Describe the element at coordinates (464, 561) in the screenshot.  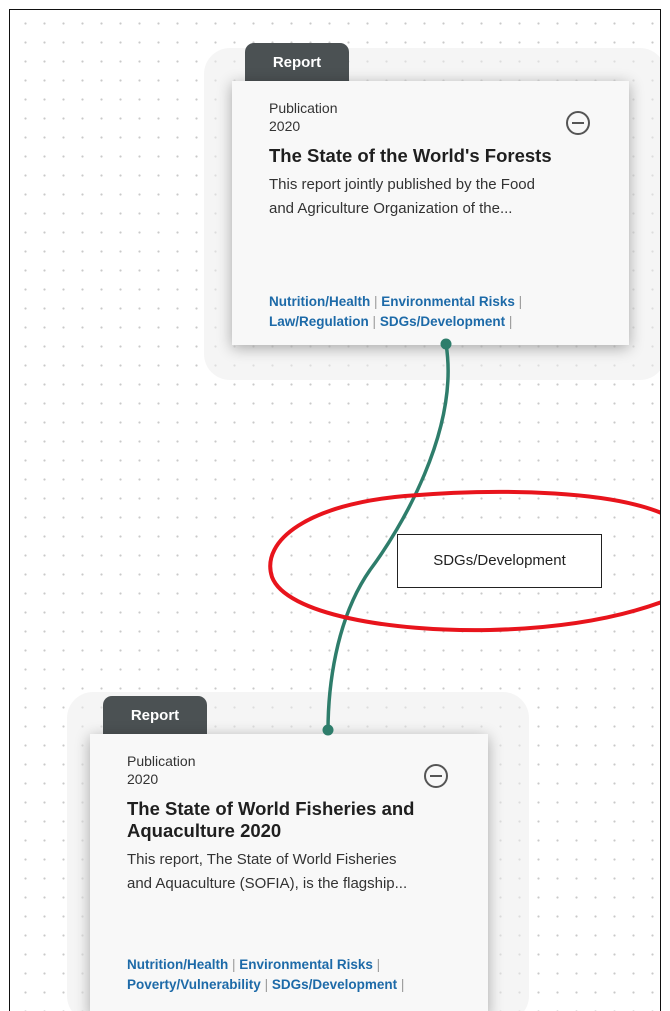
I see `highlight-ellipse` at that location.